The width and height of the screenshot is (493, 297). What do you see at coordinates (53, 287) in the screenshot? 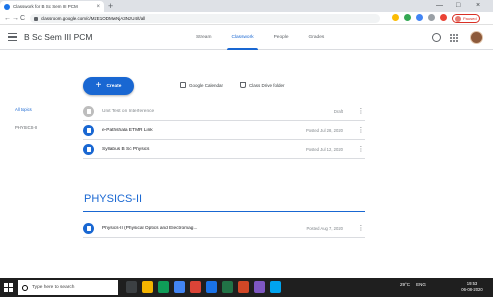
I see `search-placeholder: Type here to search` at bounding box center [53, 287].